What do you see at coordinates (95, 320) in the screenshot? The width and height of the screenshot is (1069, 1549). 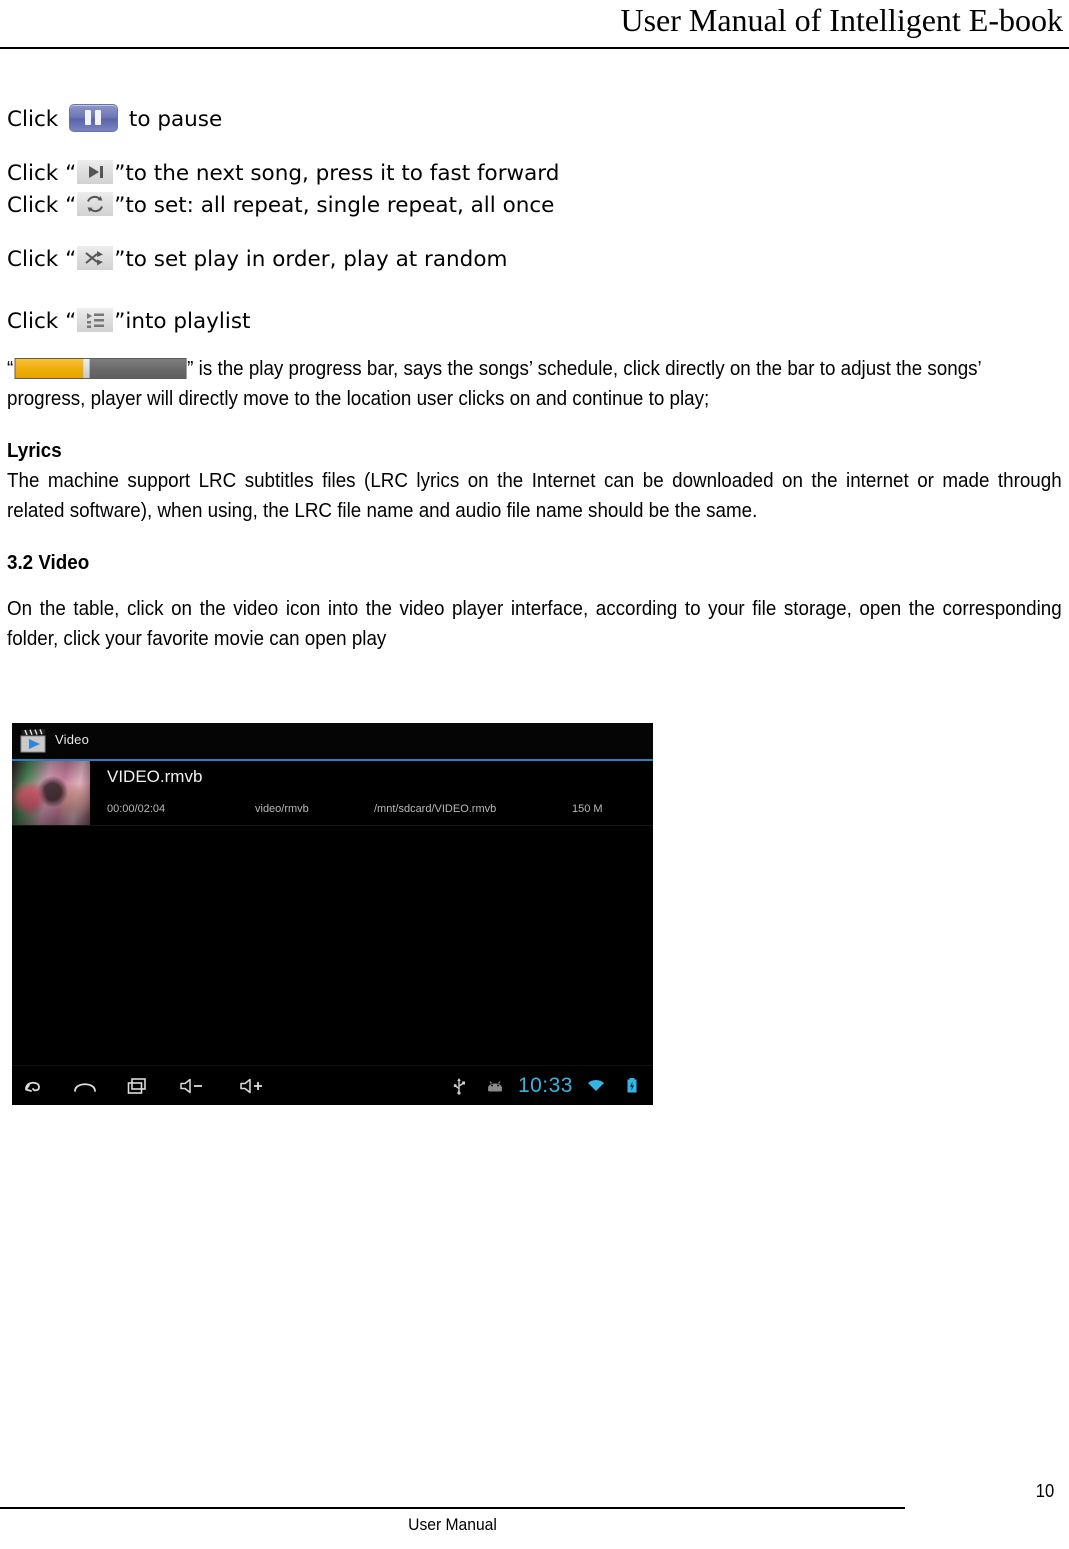 I see `playlist-icon` at bounding box center [95, 320].